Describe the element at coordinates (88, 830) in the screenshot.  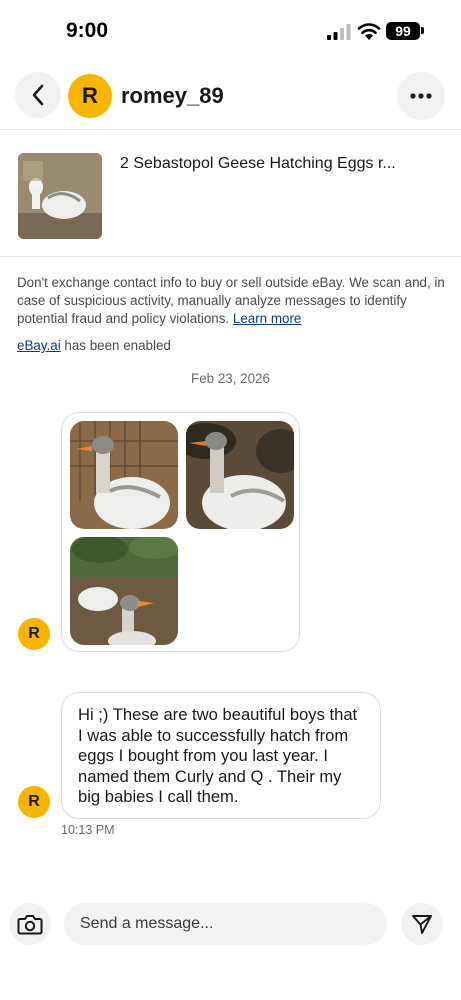
I see `message-timestamp: 10:13 PM` at that location.